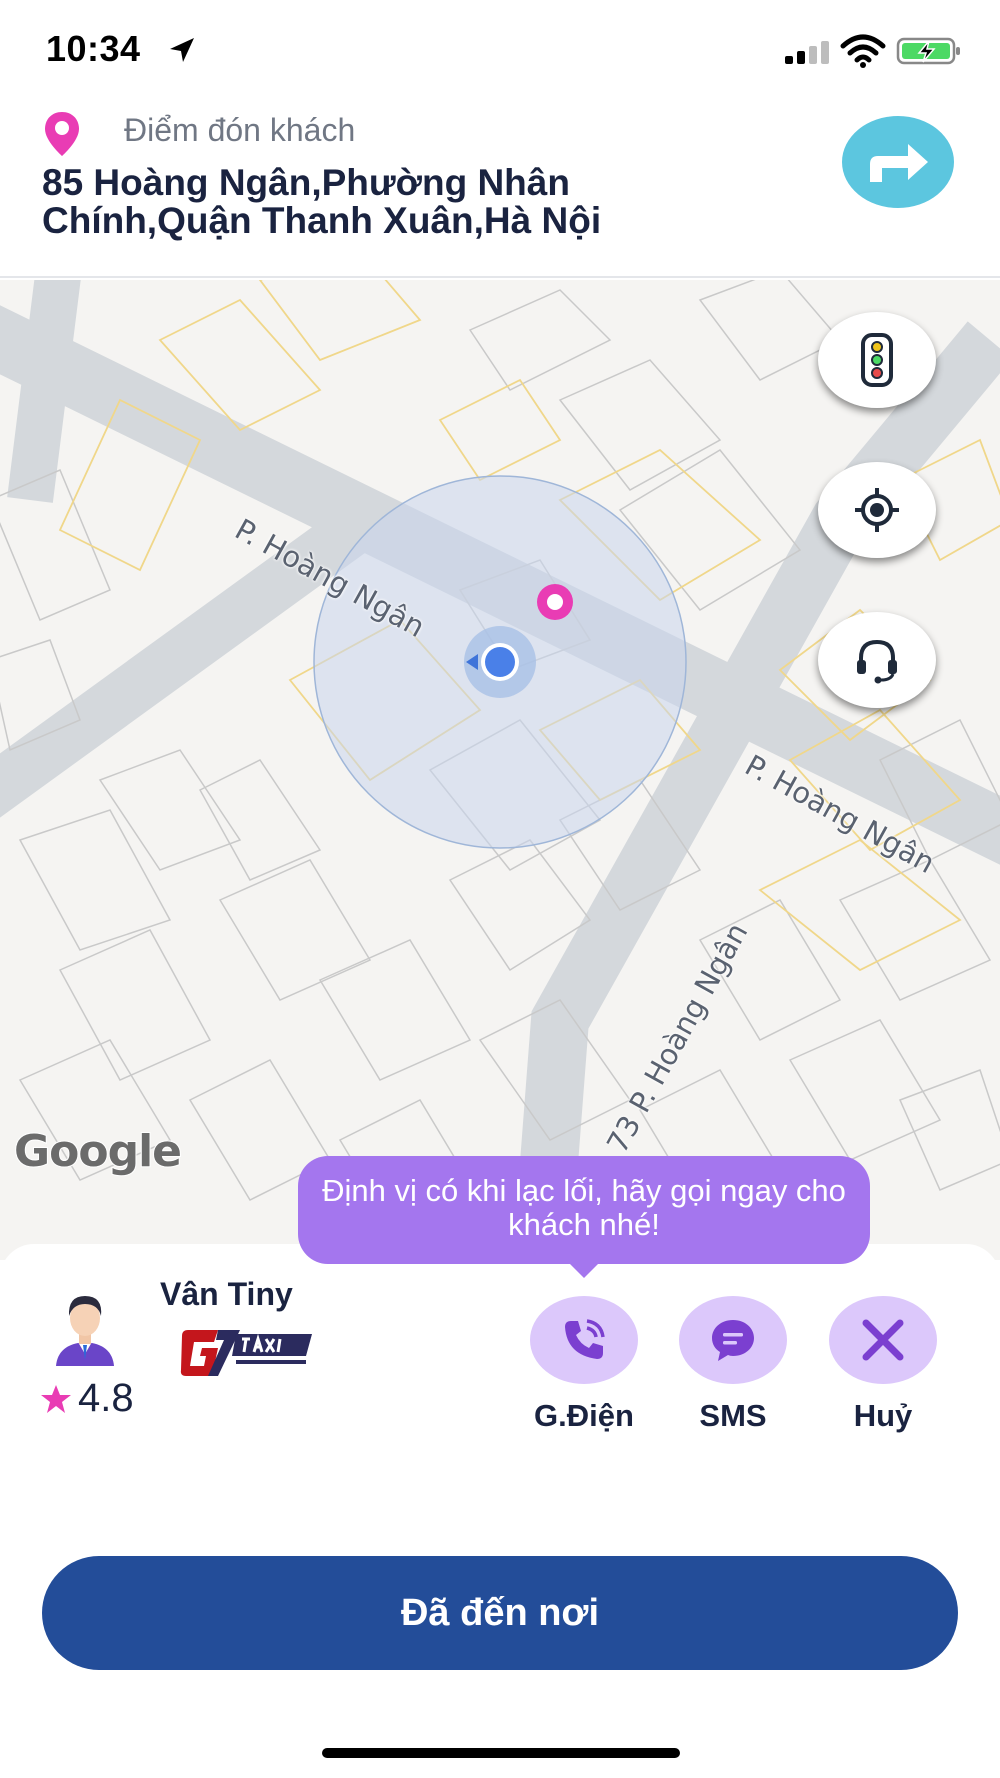 This screenshot has height=1778, width=1000. I want to click on sms-label: SMS, so click(733, 1415).